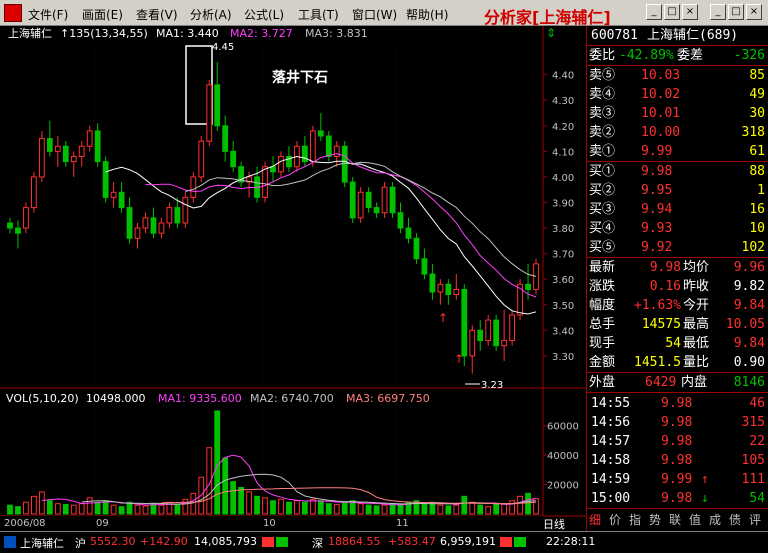  Describe the element at coordinates (354, 541) in the screenshot. I see `sz-index: 18864.55` at that location.